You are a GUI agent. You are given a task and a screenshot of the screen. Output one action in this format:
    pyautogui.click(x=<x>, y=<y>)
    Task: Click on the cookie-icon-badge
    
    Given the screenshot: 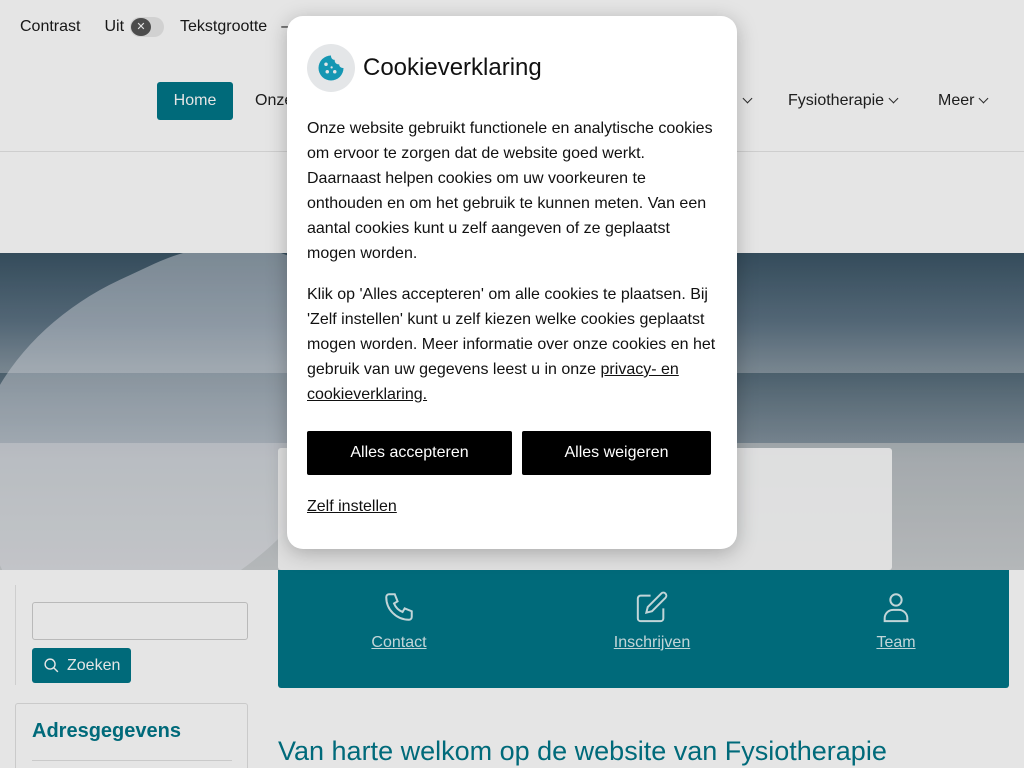 What is the action you would take?
    pyautogui.click(x=331, y=68)
    